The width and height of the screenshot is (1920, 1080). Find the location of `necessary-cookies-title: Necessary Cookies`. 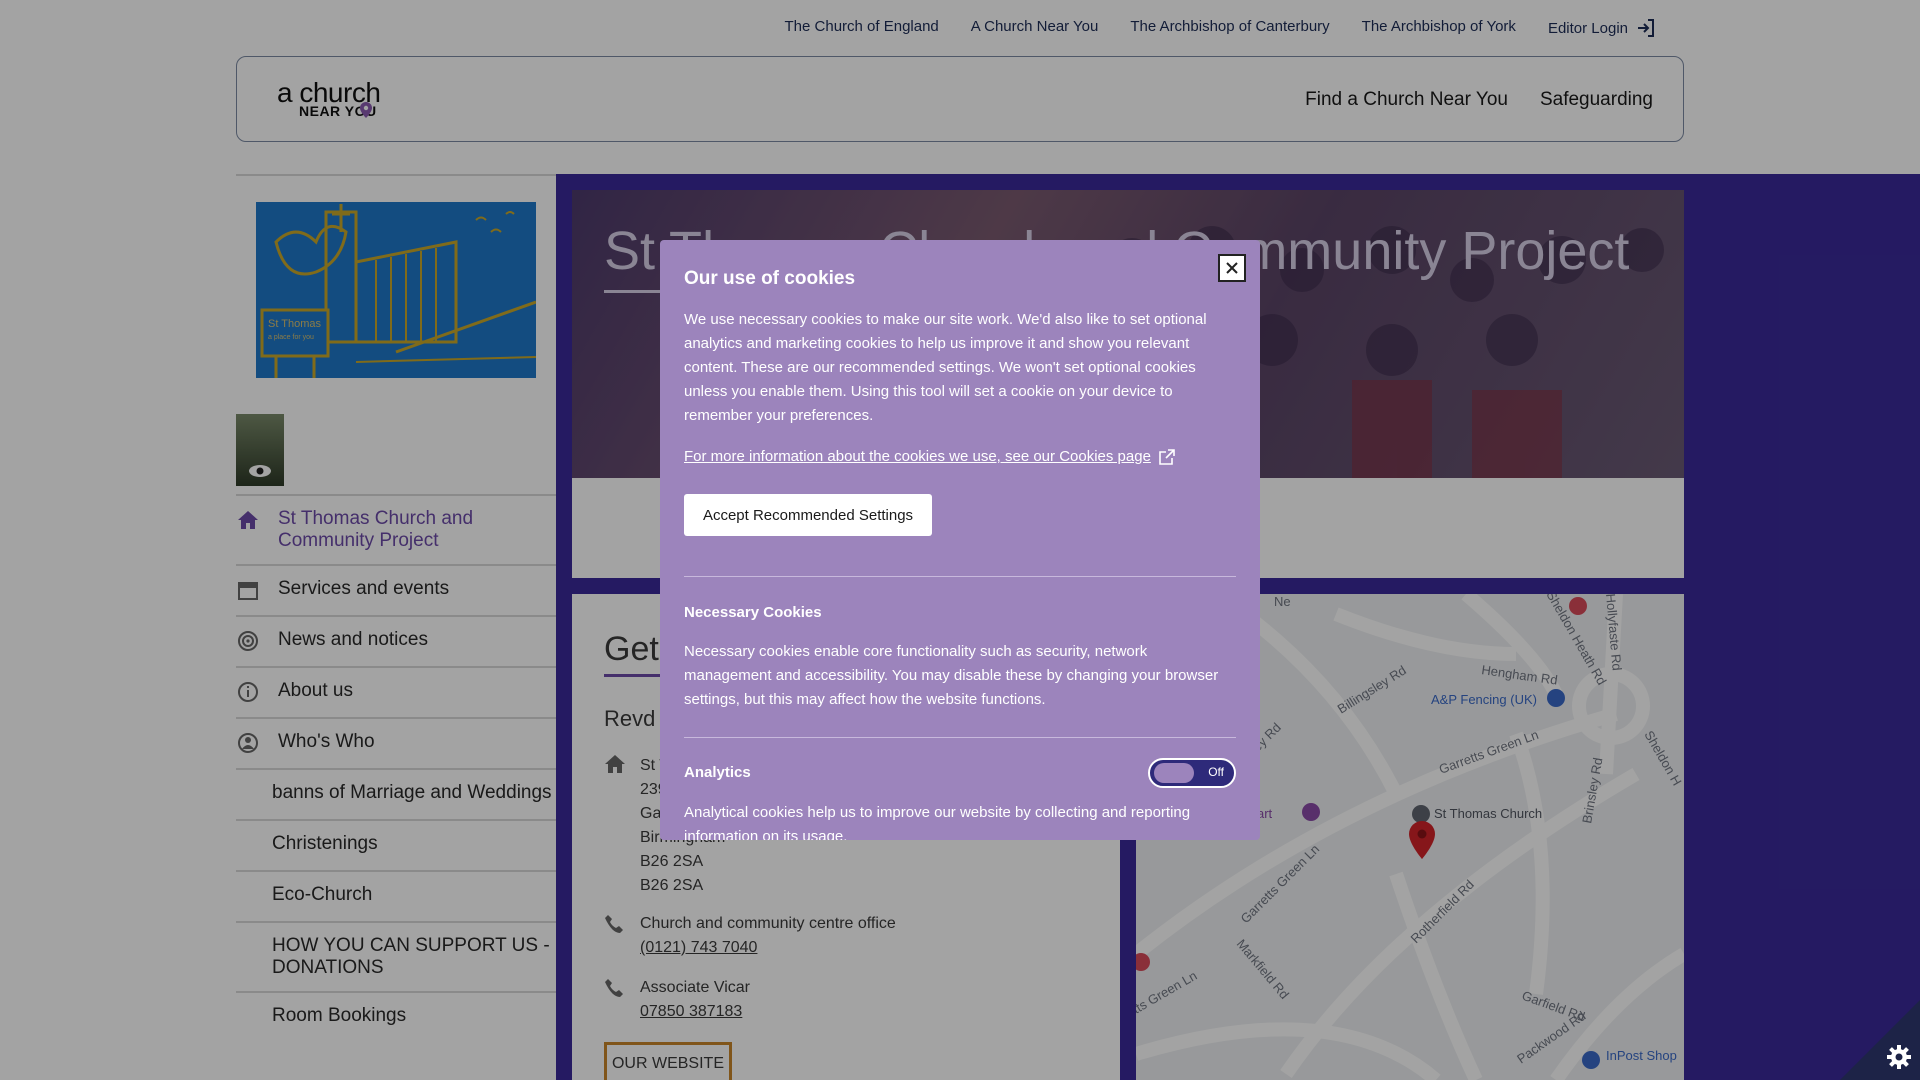

necessary-cookies-title: Necessary Cookies is located at coordinates (753, 612).